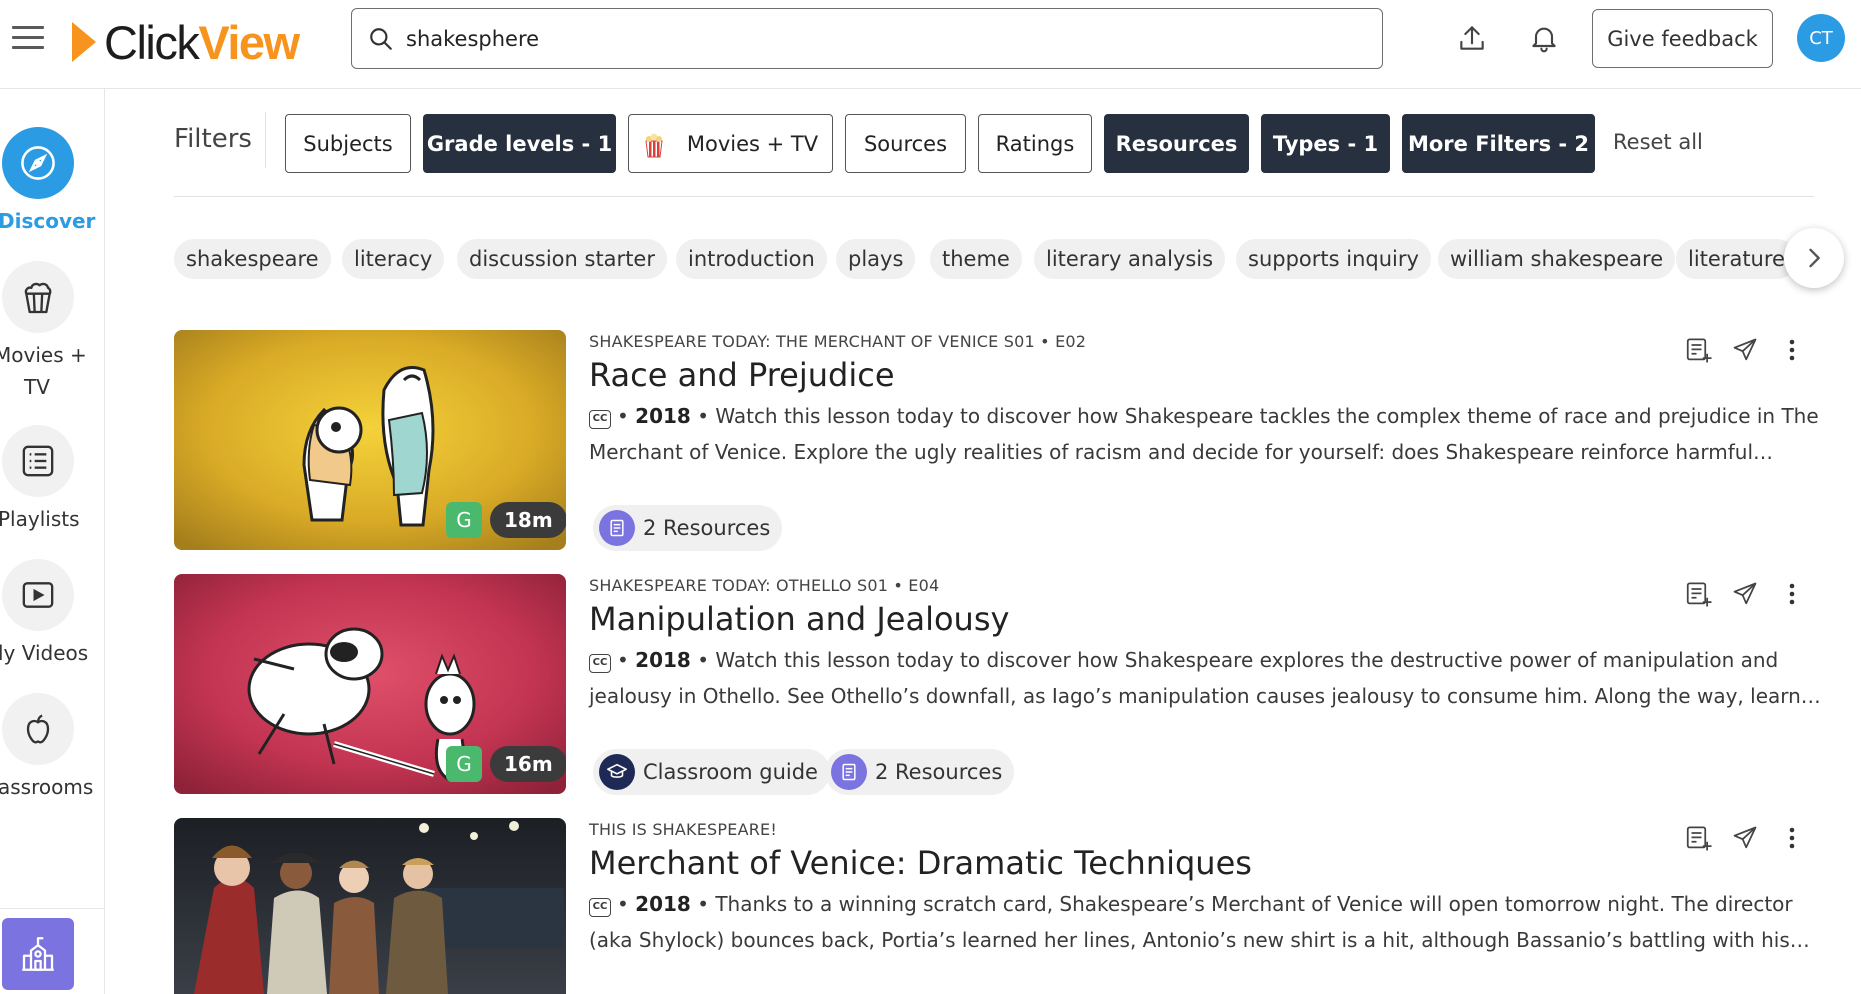  What do you see at coordinates (1130, 259) in the screenshot?
I see `chip-literary-analysis: literary analysis` at bounding box center [1130, 259].